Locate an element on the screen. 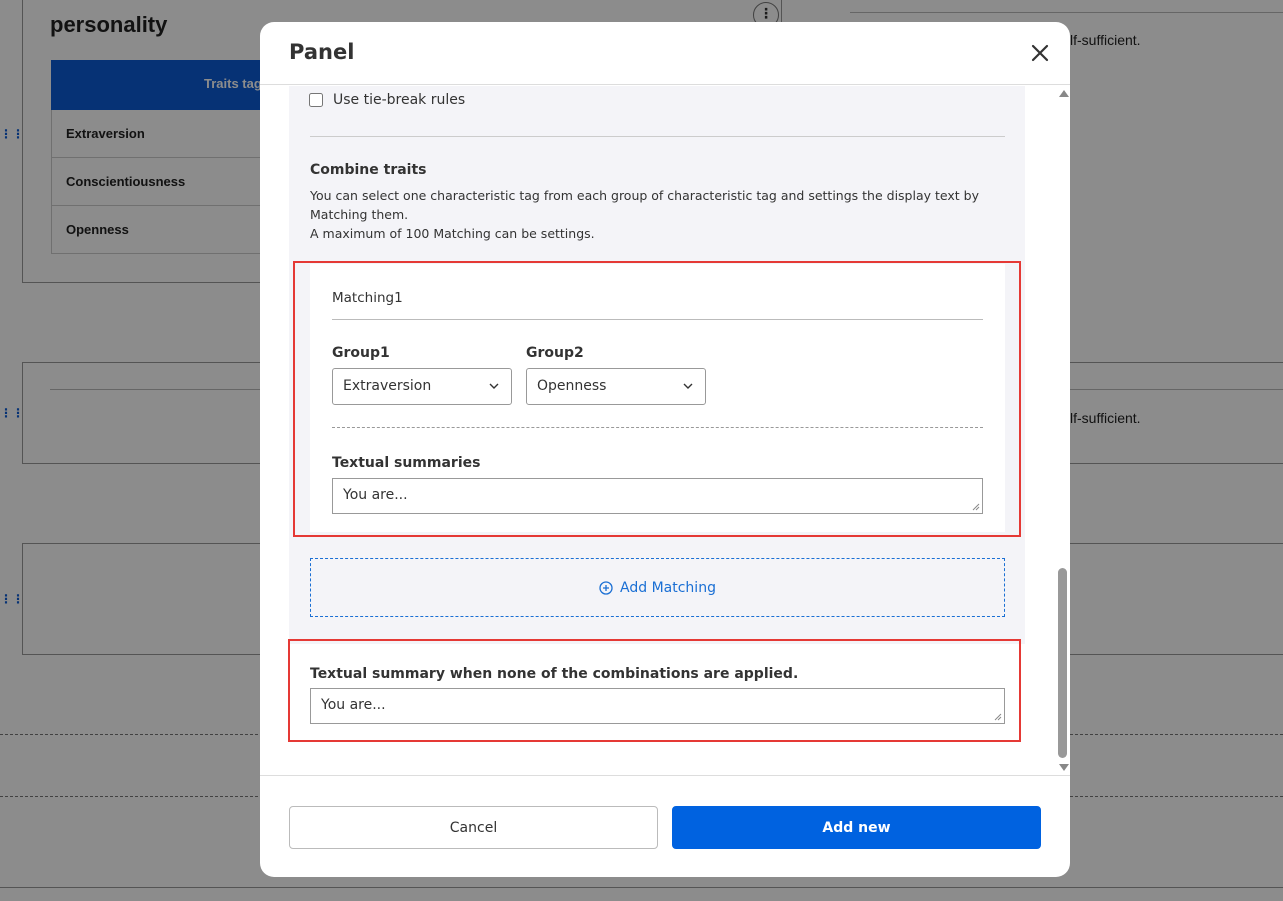 This screenshot has width=1283, height=901. modal-header: Panel is located at coordinates (665, 53).